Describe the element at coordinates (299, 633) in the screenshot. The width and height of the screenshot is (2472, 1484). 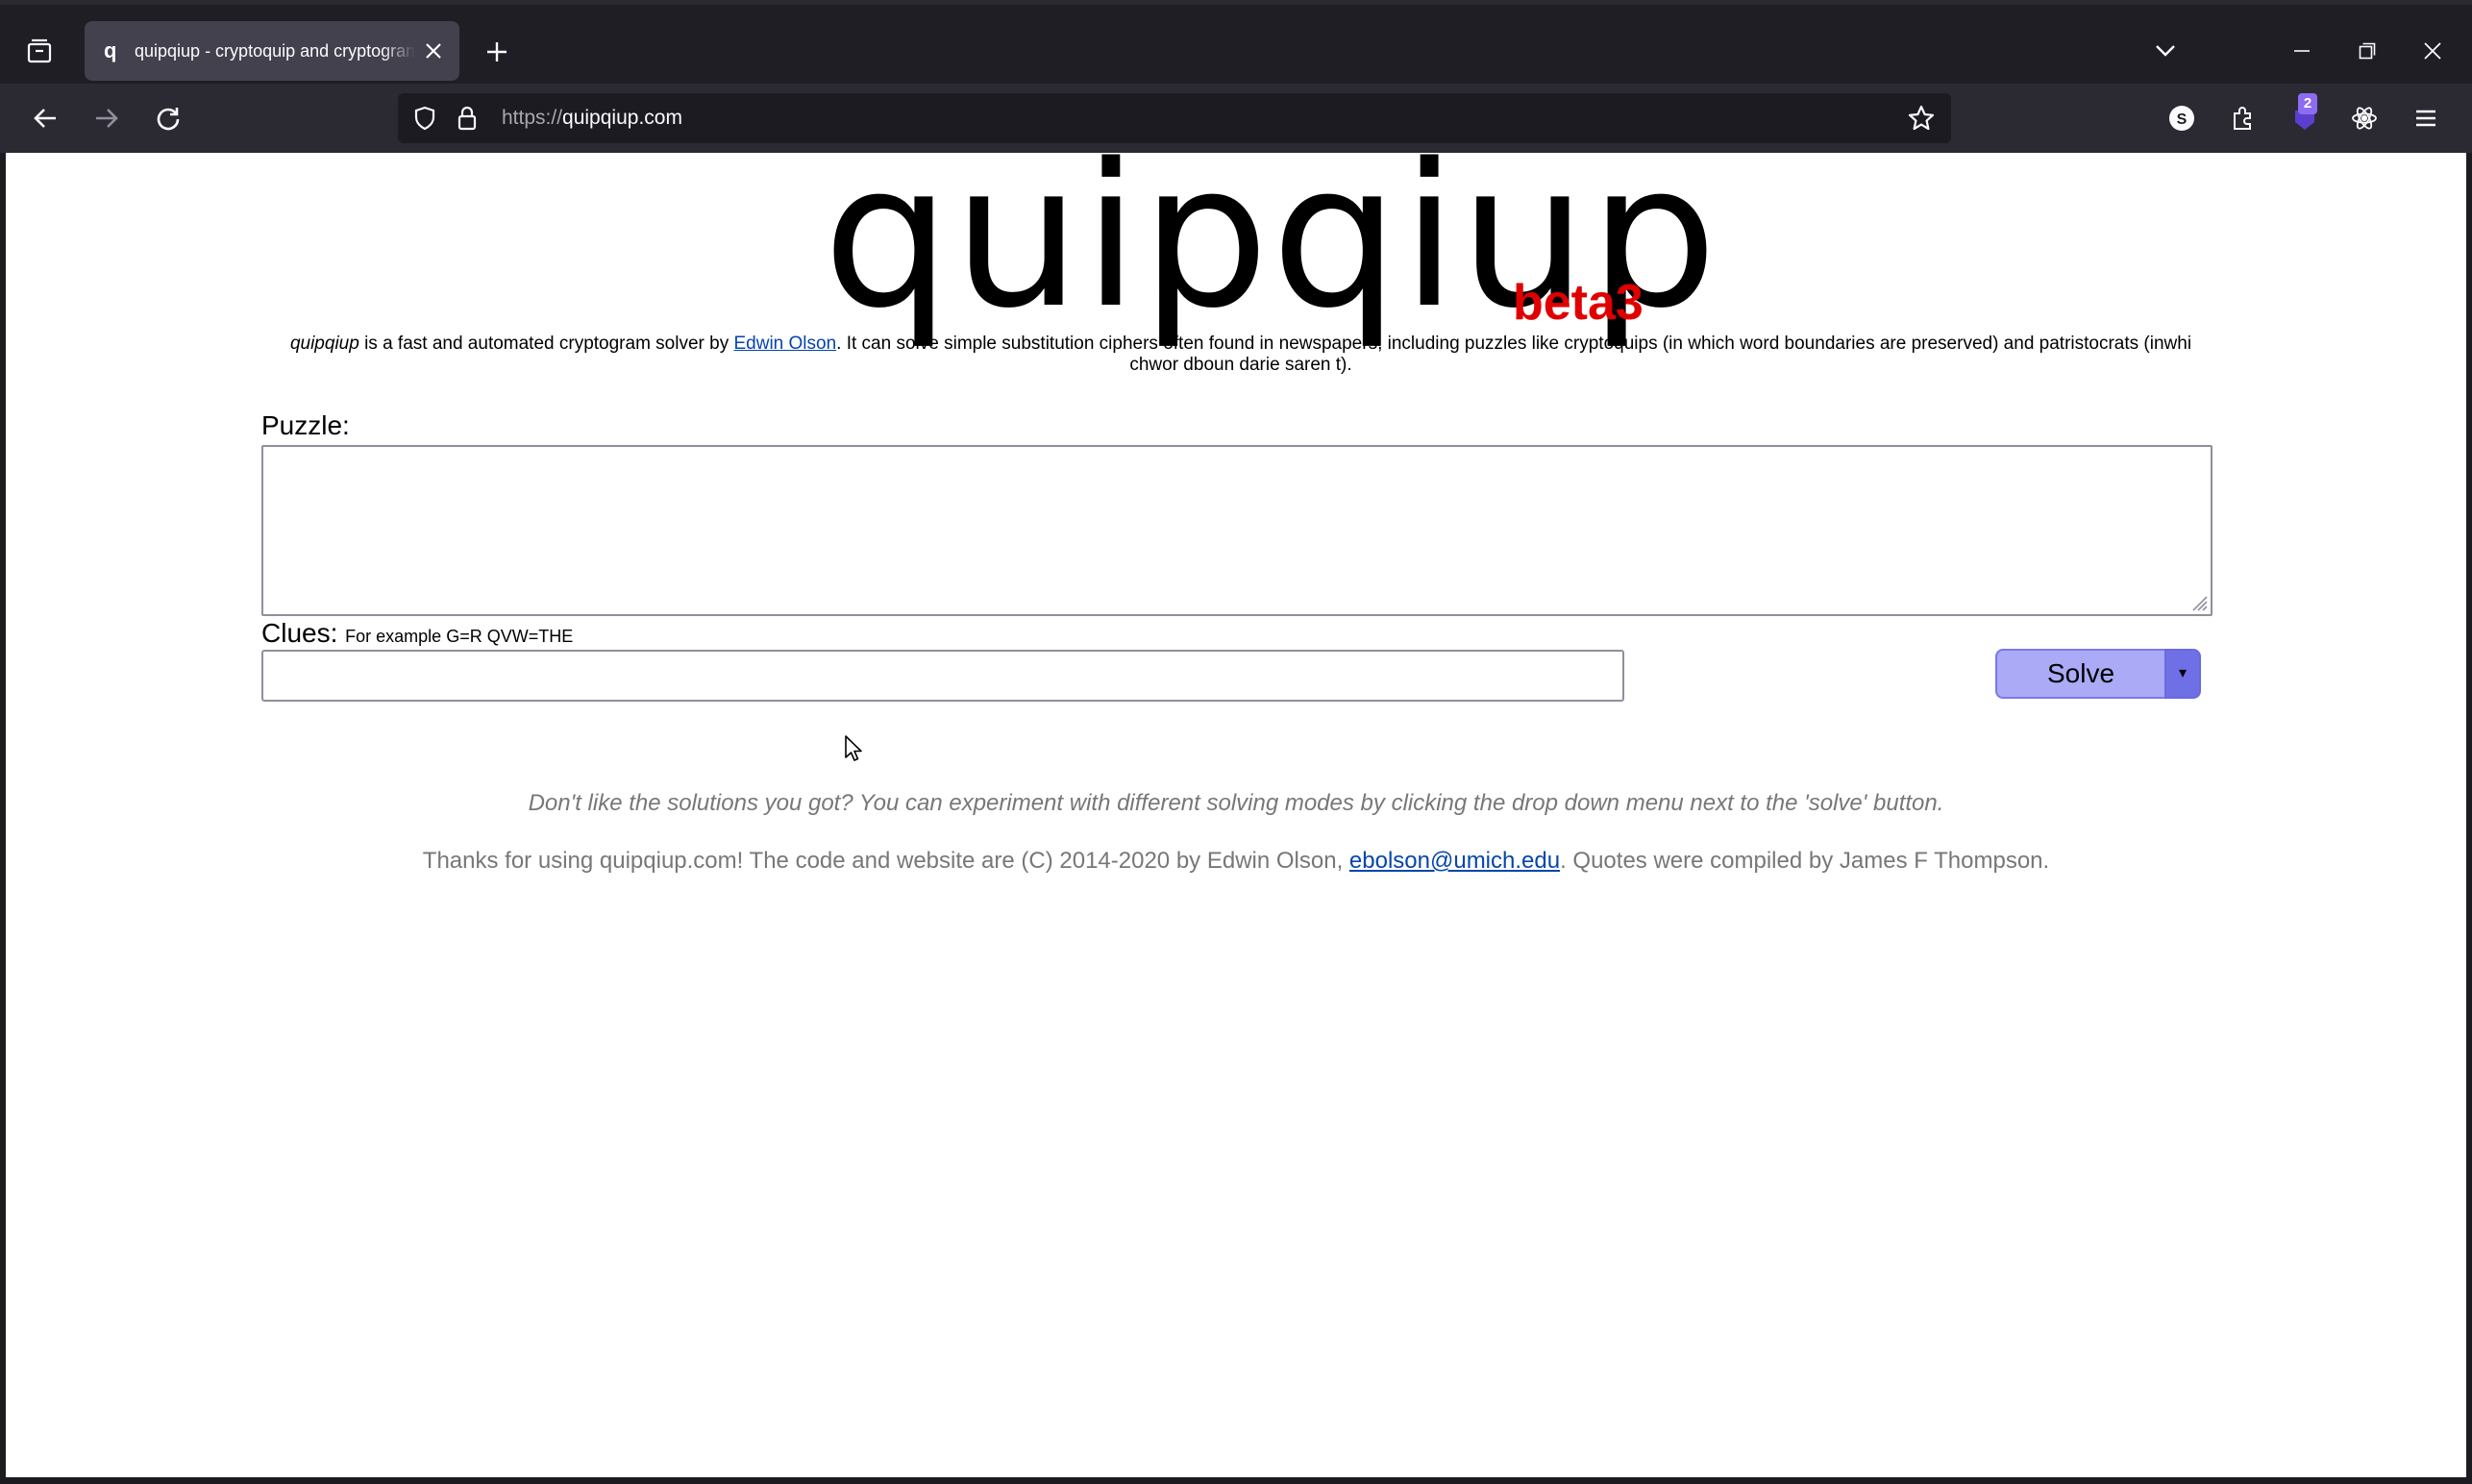
I see `clues-label: Clues:` at that location.